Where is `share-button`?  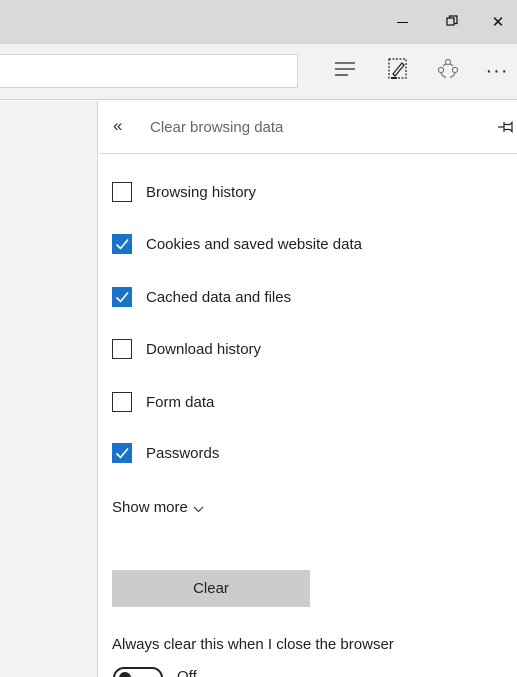
share-button is located at coordinates (448, 71).